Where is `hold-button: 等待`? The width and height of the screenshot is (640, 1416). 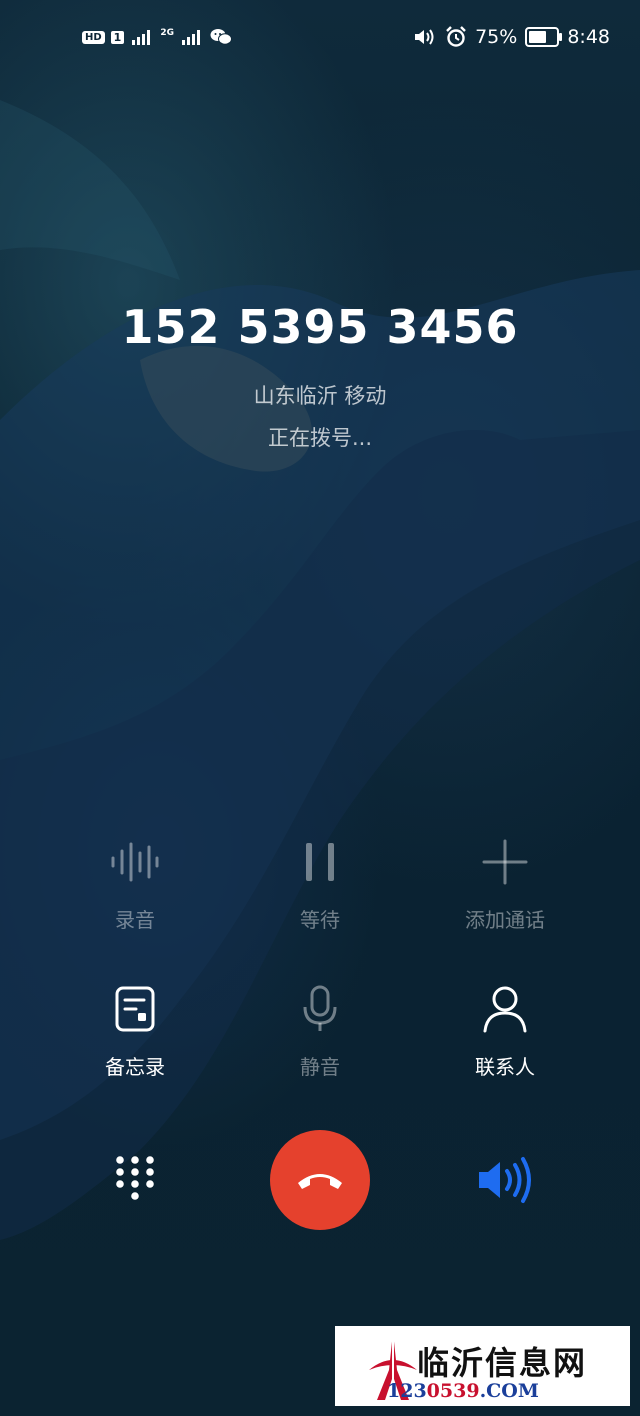
hold-button: 等待 is located at coordinates (320, 885).